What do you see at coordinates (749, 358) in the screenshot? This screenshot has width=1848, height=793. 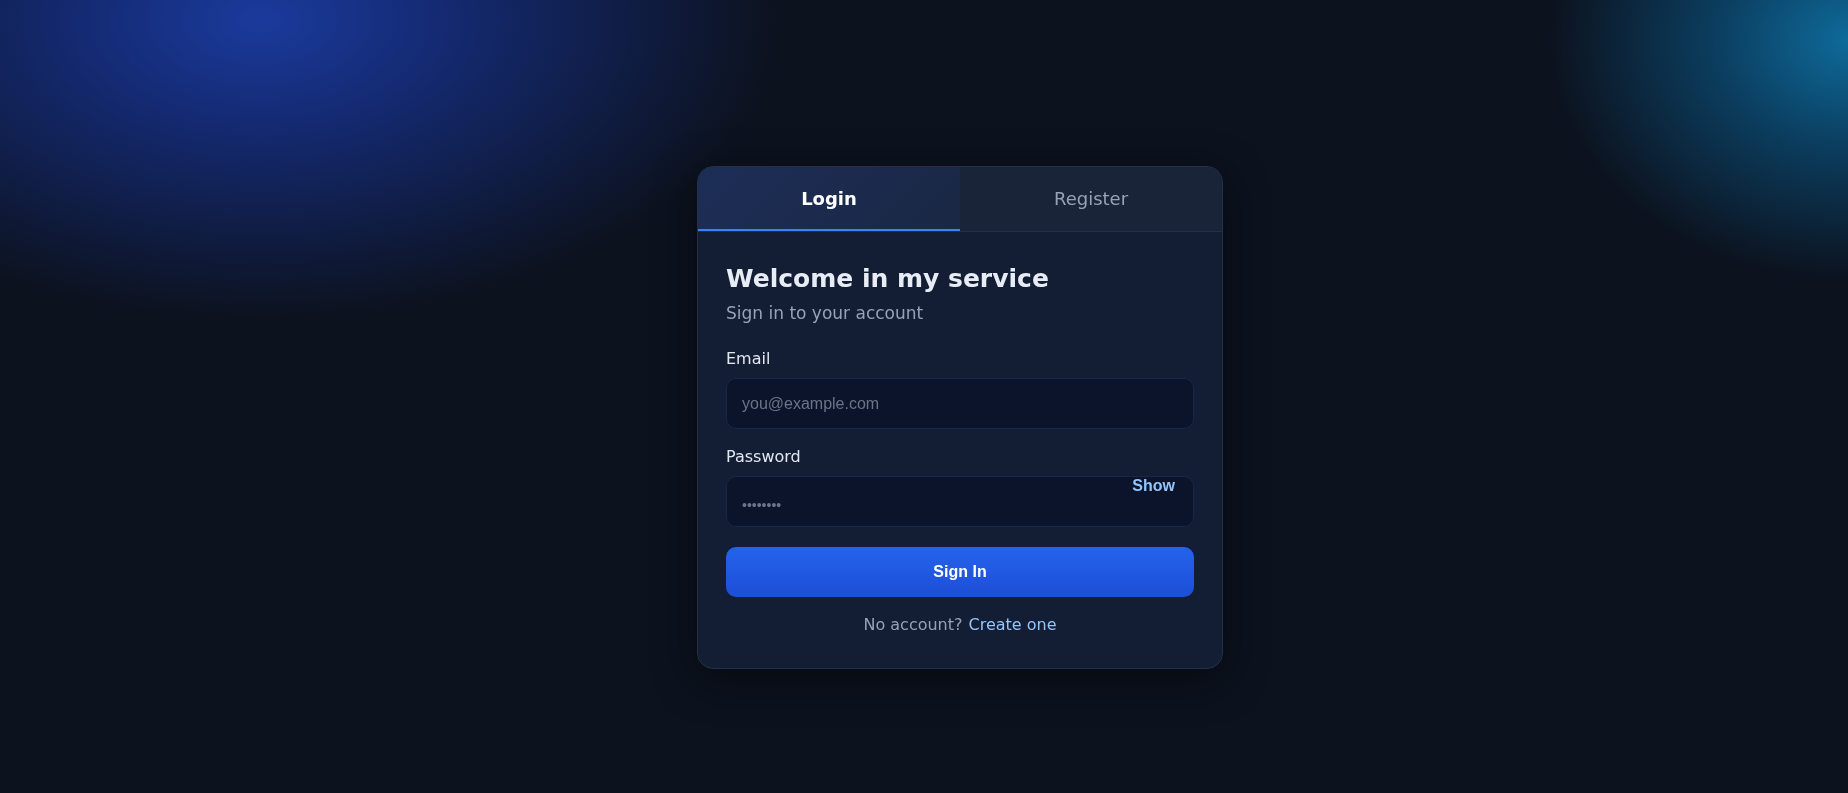 I see `field-label: Email` at bounding box center [749, 358].